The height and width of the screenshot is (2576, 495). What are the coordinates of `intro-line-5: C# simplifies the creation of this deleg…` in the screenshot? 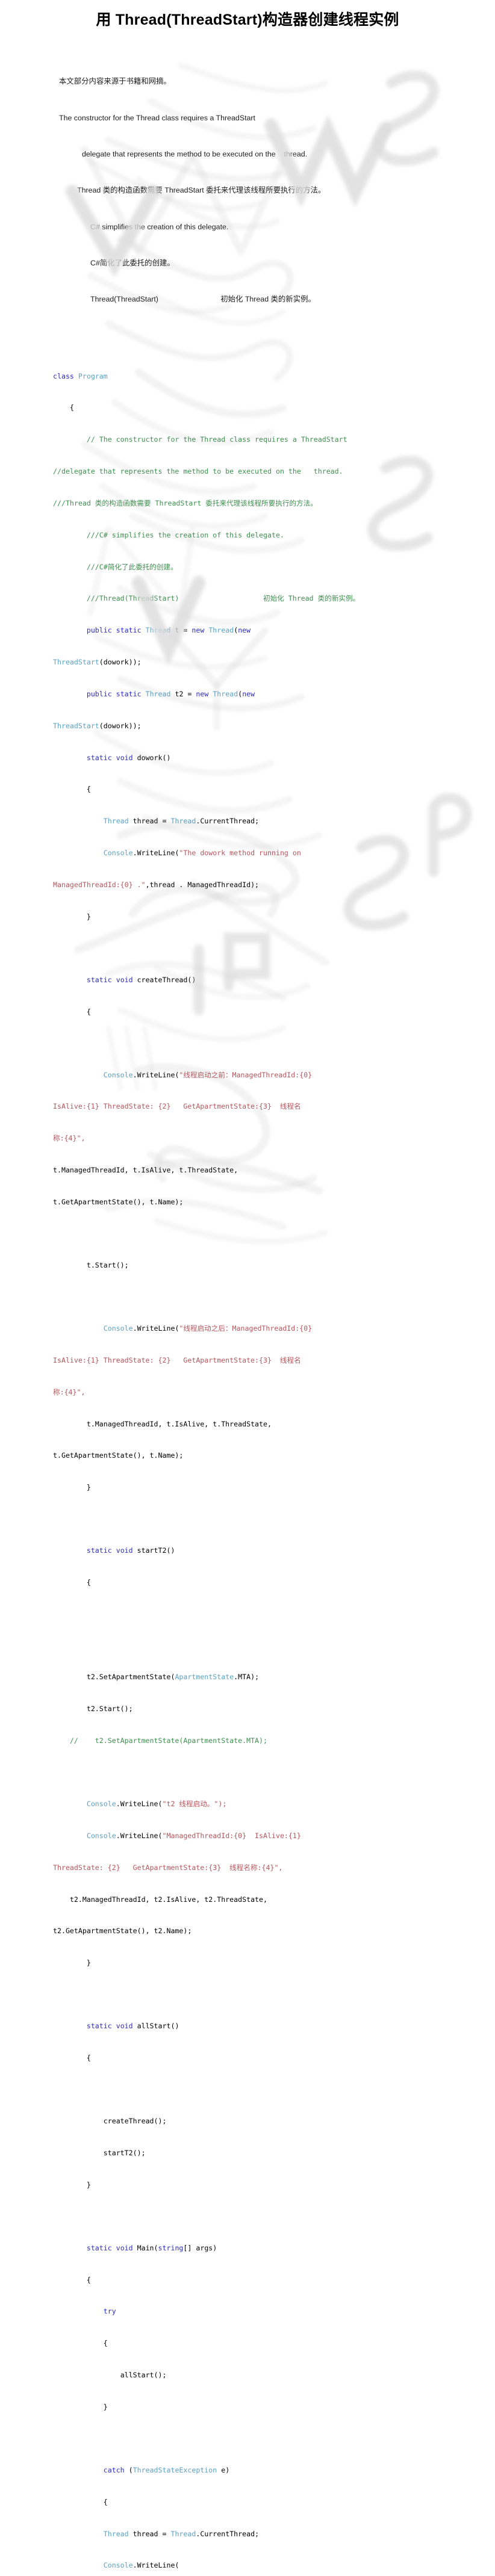 It's located at (159, 226).